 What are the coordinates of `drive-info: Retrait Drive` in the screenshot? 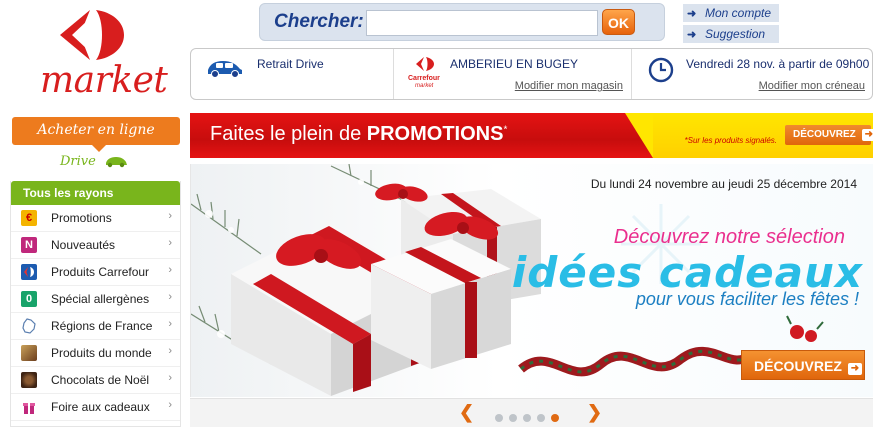 It's located at (292, 74).